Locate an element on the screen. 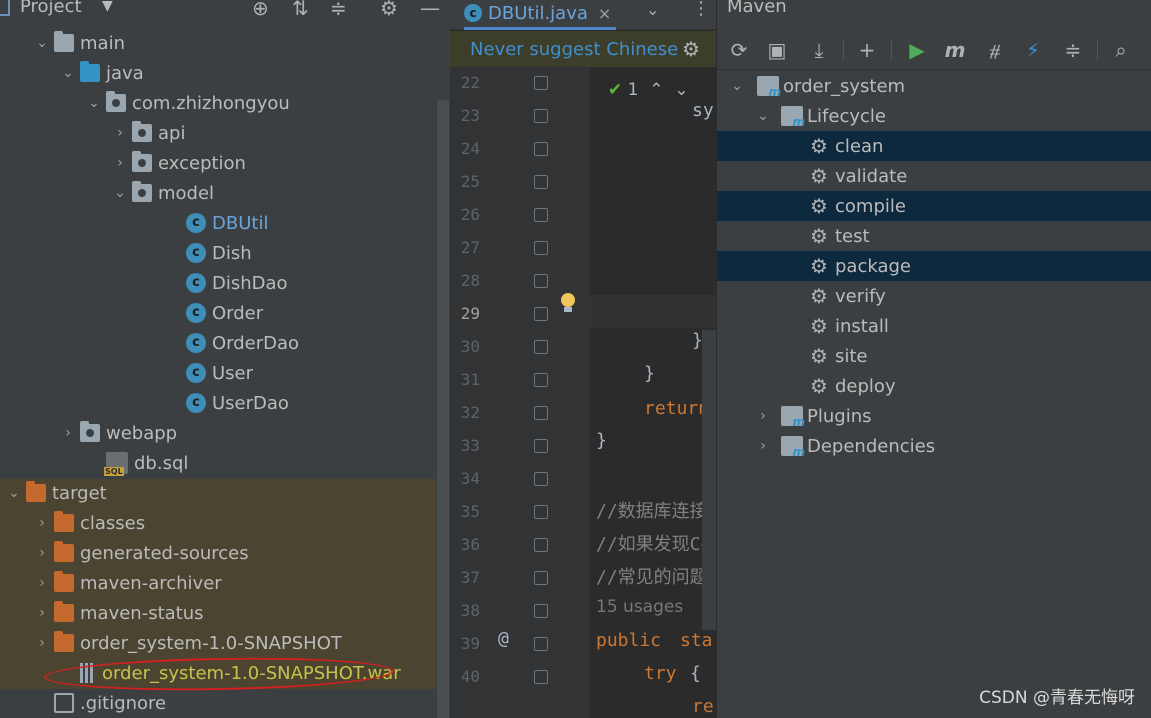  run-icon: ▶ is located at coordinates (917, 50).